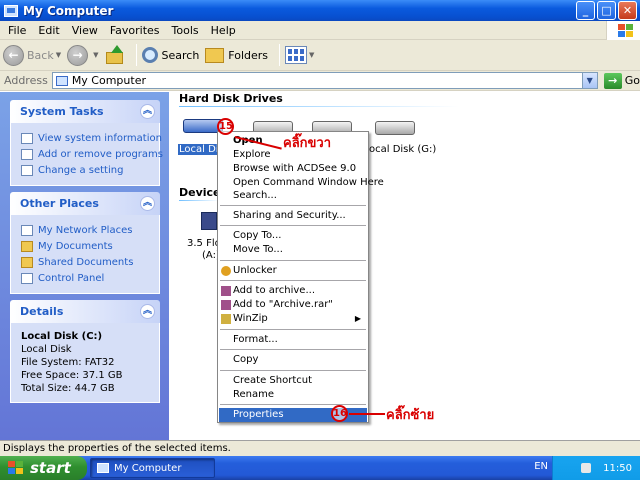  What do you see at coordinates (42, 311) in the screenshot?
I see `details-title: Details` at bounding box center [42, 311].